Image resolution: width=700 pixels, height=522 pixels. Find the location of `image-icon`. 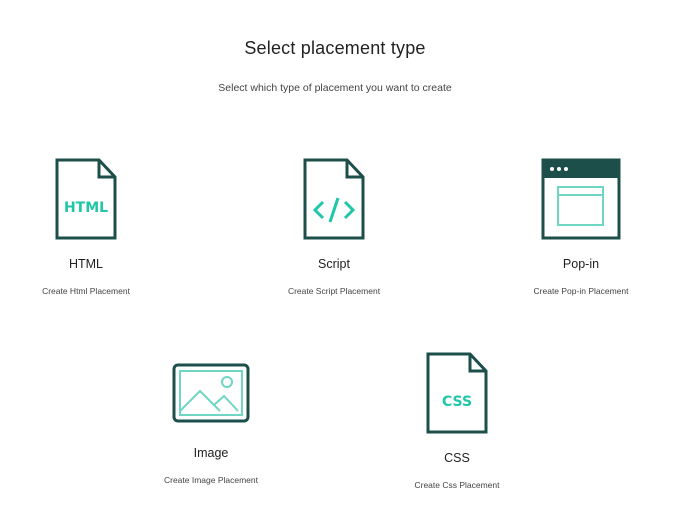

image-icon is located at coordinates (211, 393).